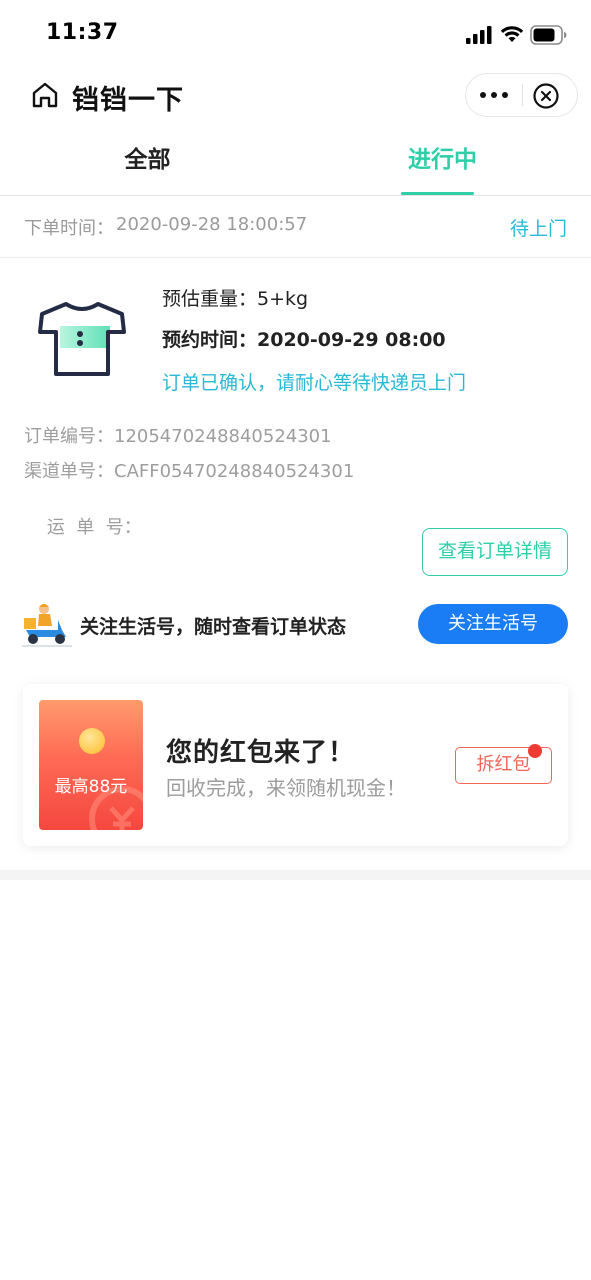  Describe the element at coordinates (548, 35) in the screenshot. I see `battery-icon` at that location.